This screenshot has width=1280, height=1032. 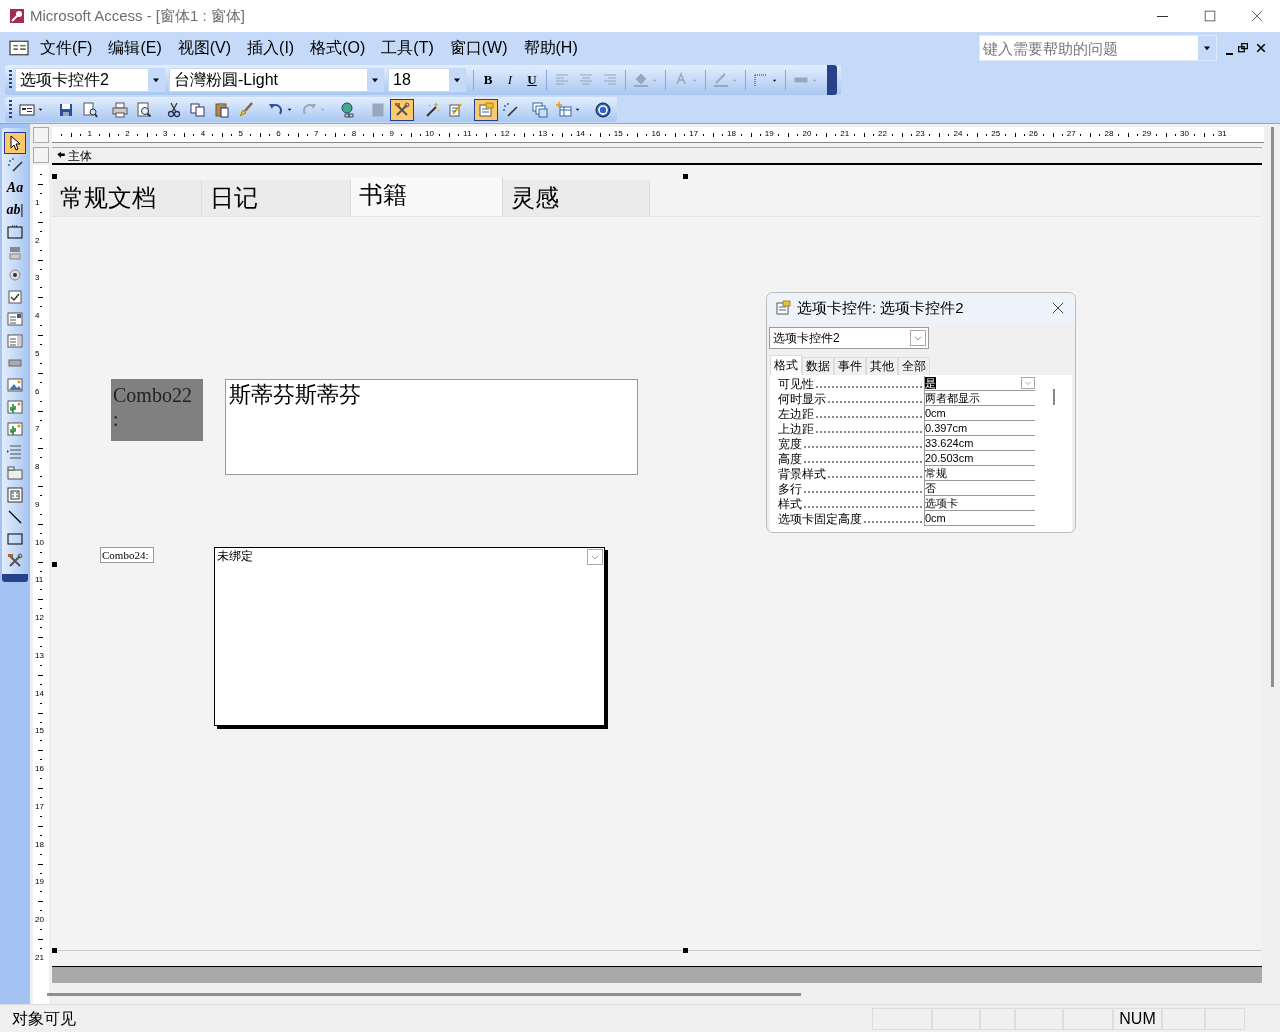 I want to click on ruler-number: 12, so click(x=39, y=618).